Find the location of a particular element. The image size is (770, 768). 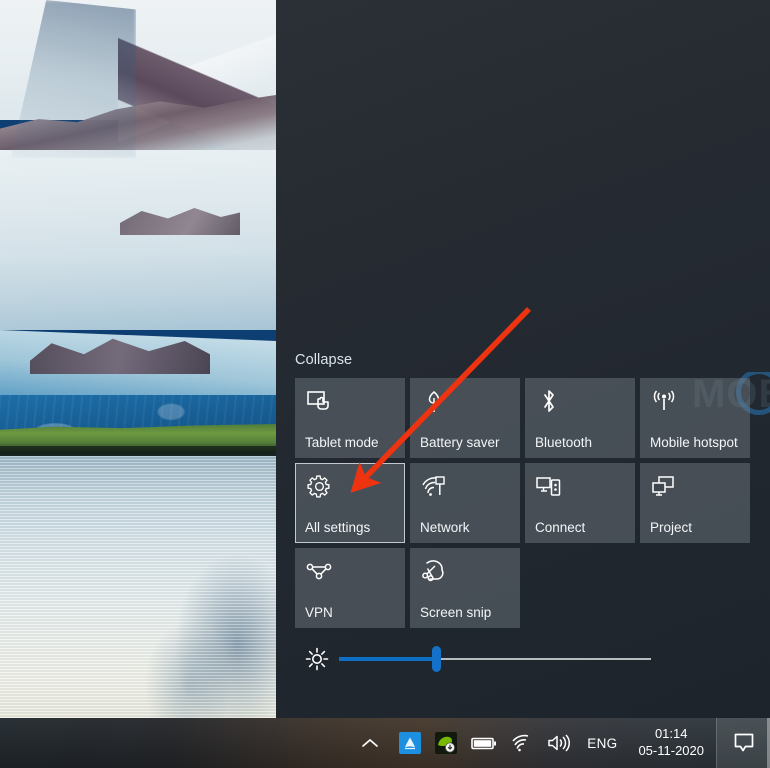

wifi-icon is located at coordinates (522, 743).